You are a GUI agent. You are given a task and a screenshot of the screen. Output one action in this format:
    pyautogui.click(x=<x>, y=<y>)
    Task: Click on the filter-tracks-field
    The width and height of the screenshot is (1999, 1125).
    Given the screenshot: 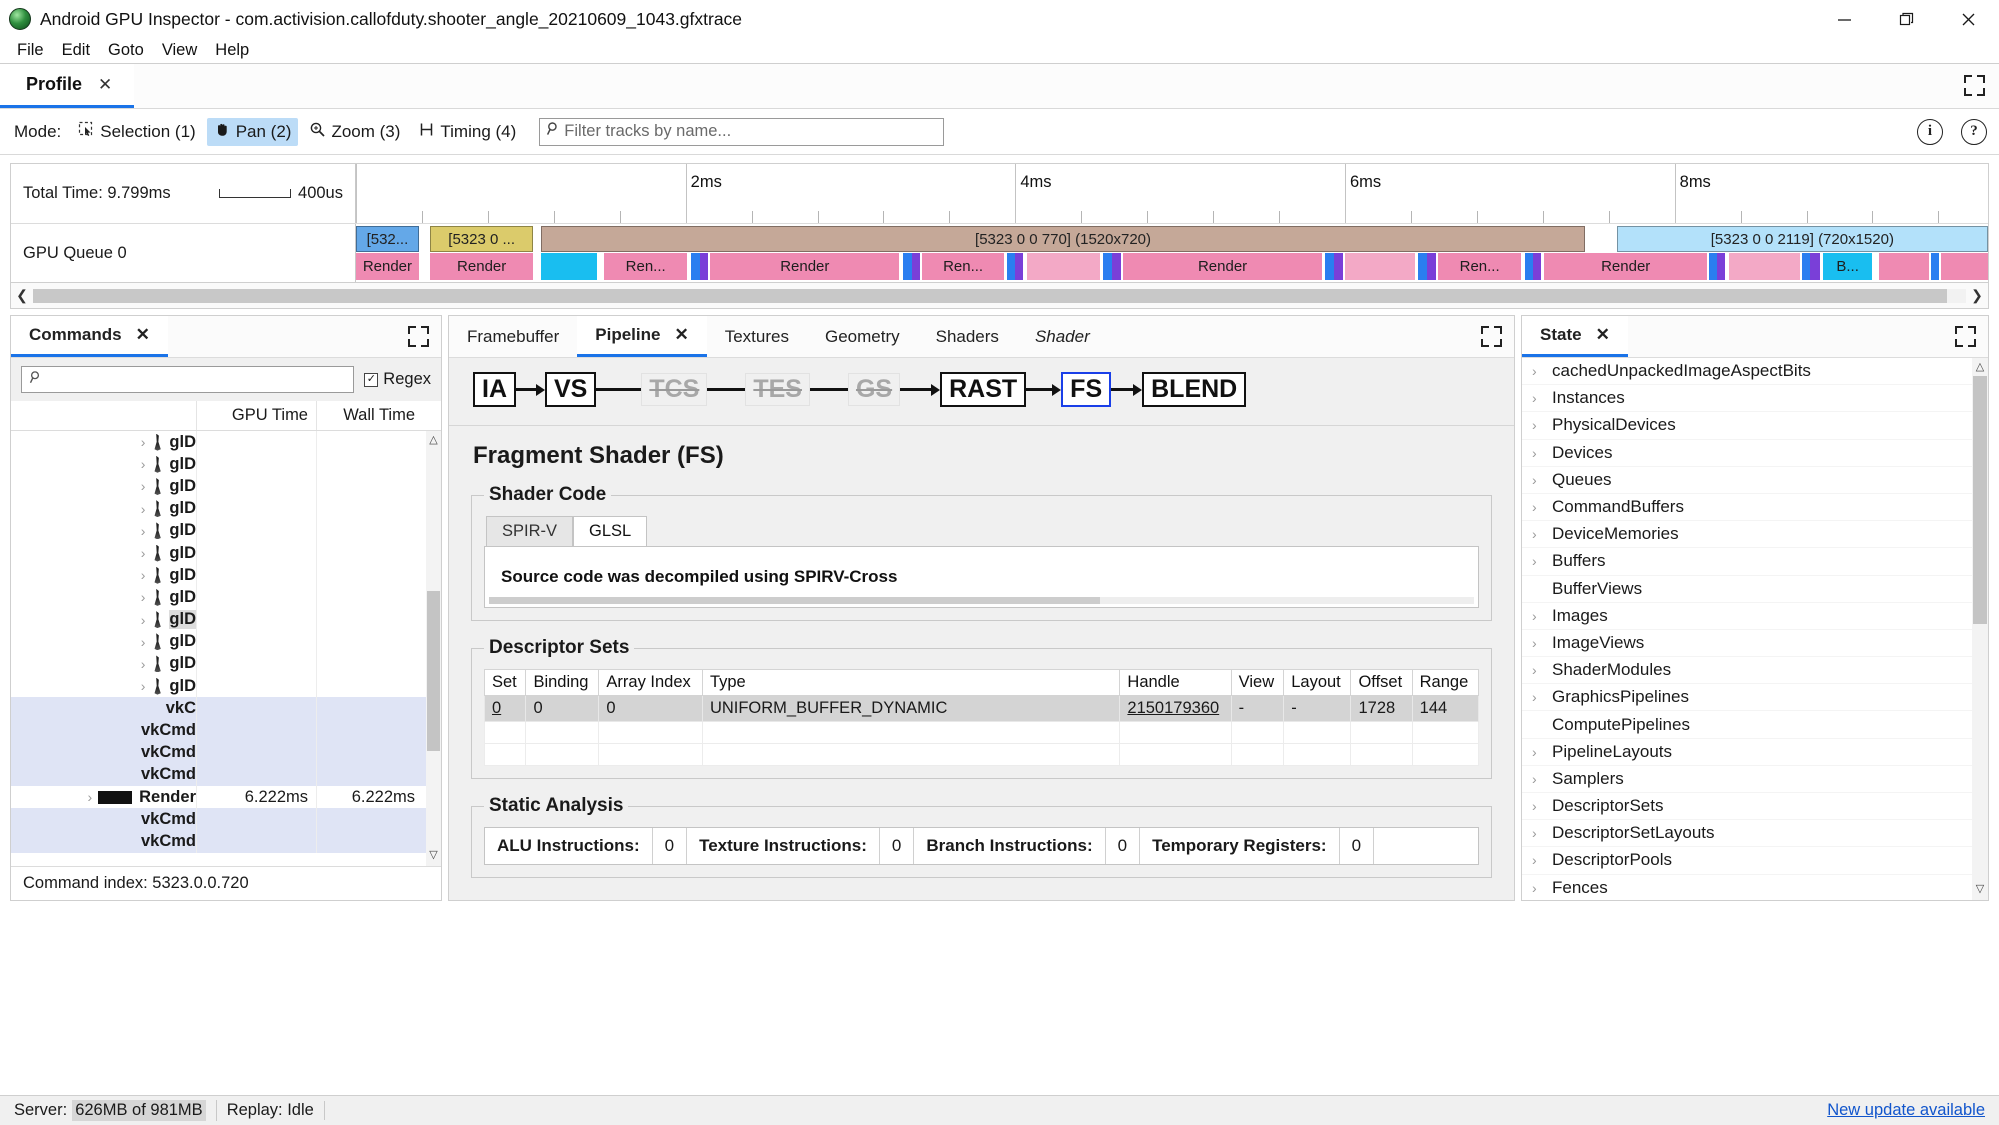 What is the action you would take?
    pyautogui.click(x=742, y=131)
    